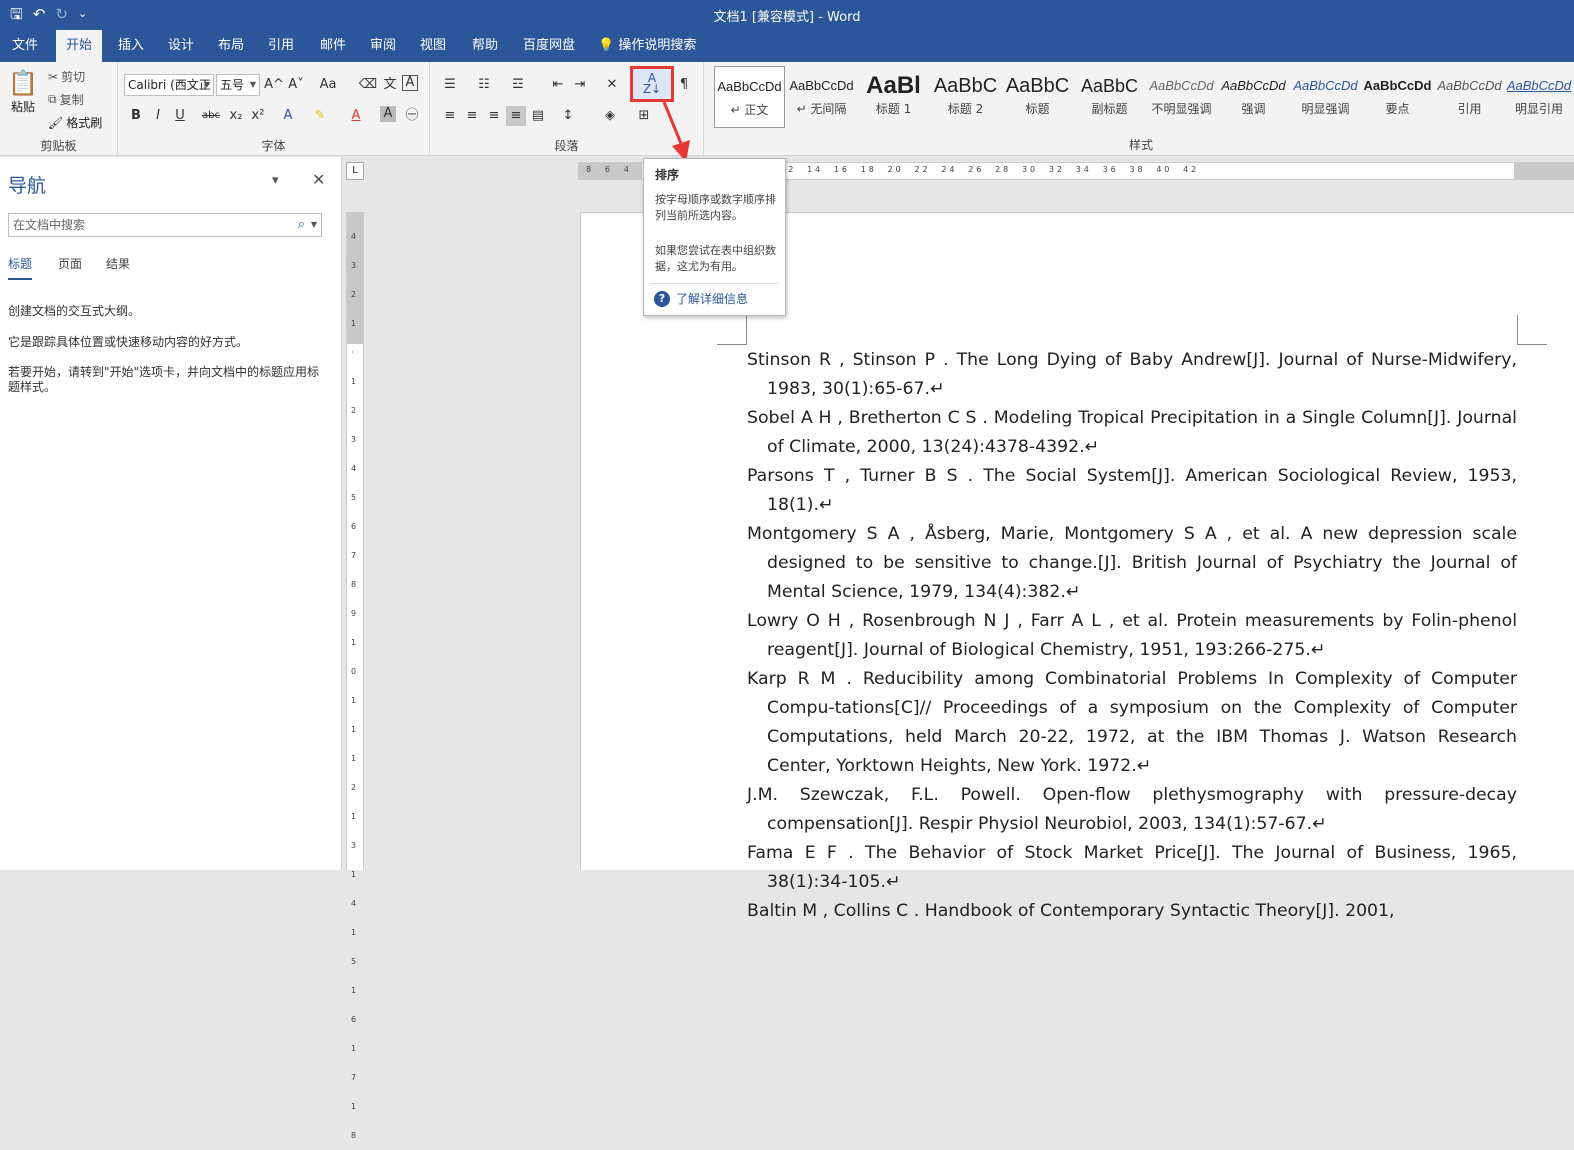  I want to click on tell-me-search: 💡 操作说明搜索, so click(647, 46).